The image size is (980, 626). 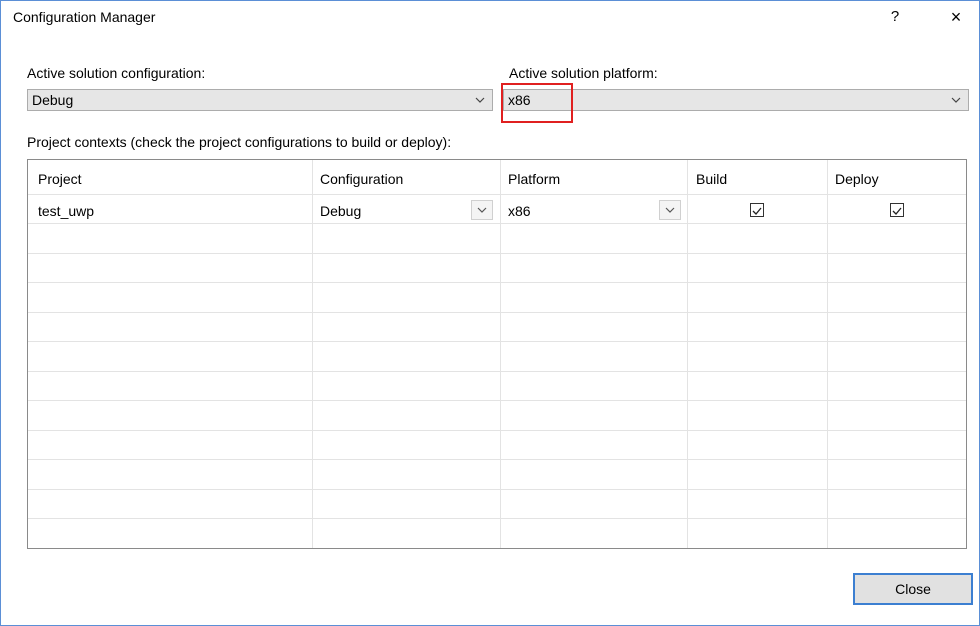 What do you see at coordinates (260, 100) in the screenshot?
I see `active-config-combo: Debug` at bounding box center [260, 100].